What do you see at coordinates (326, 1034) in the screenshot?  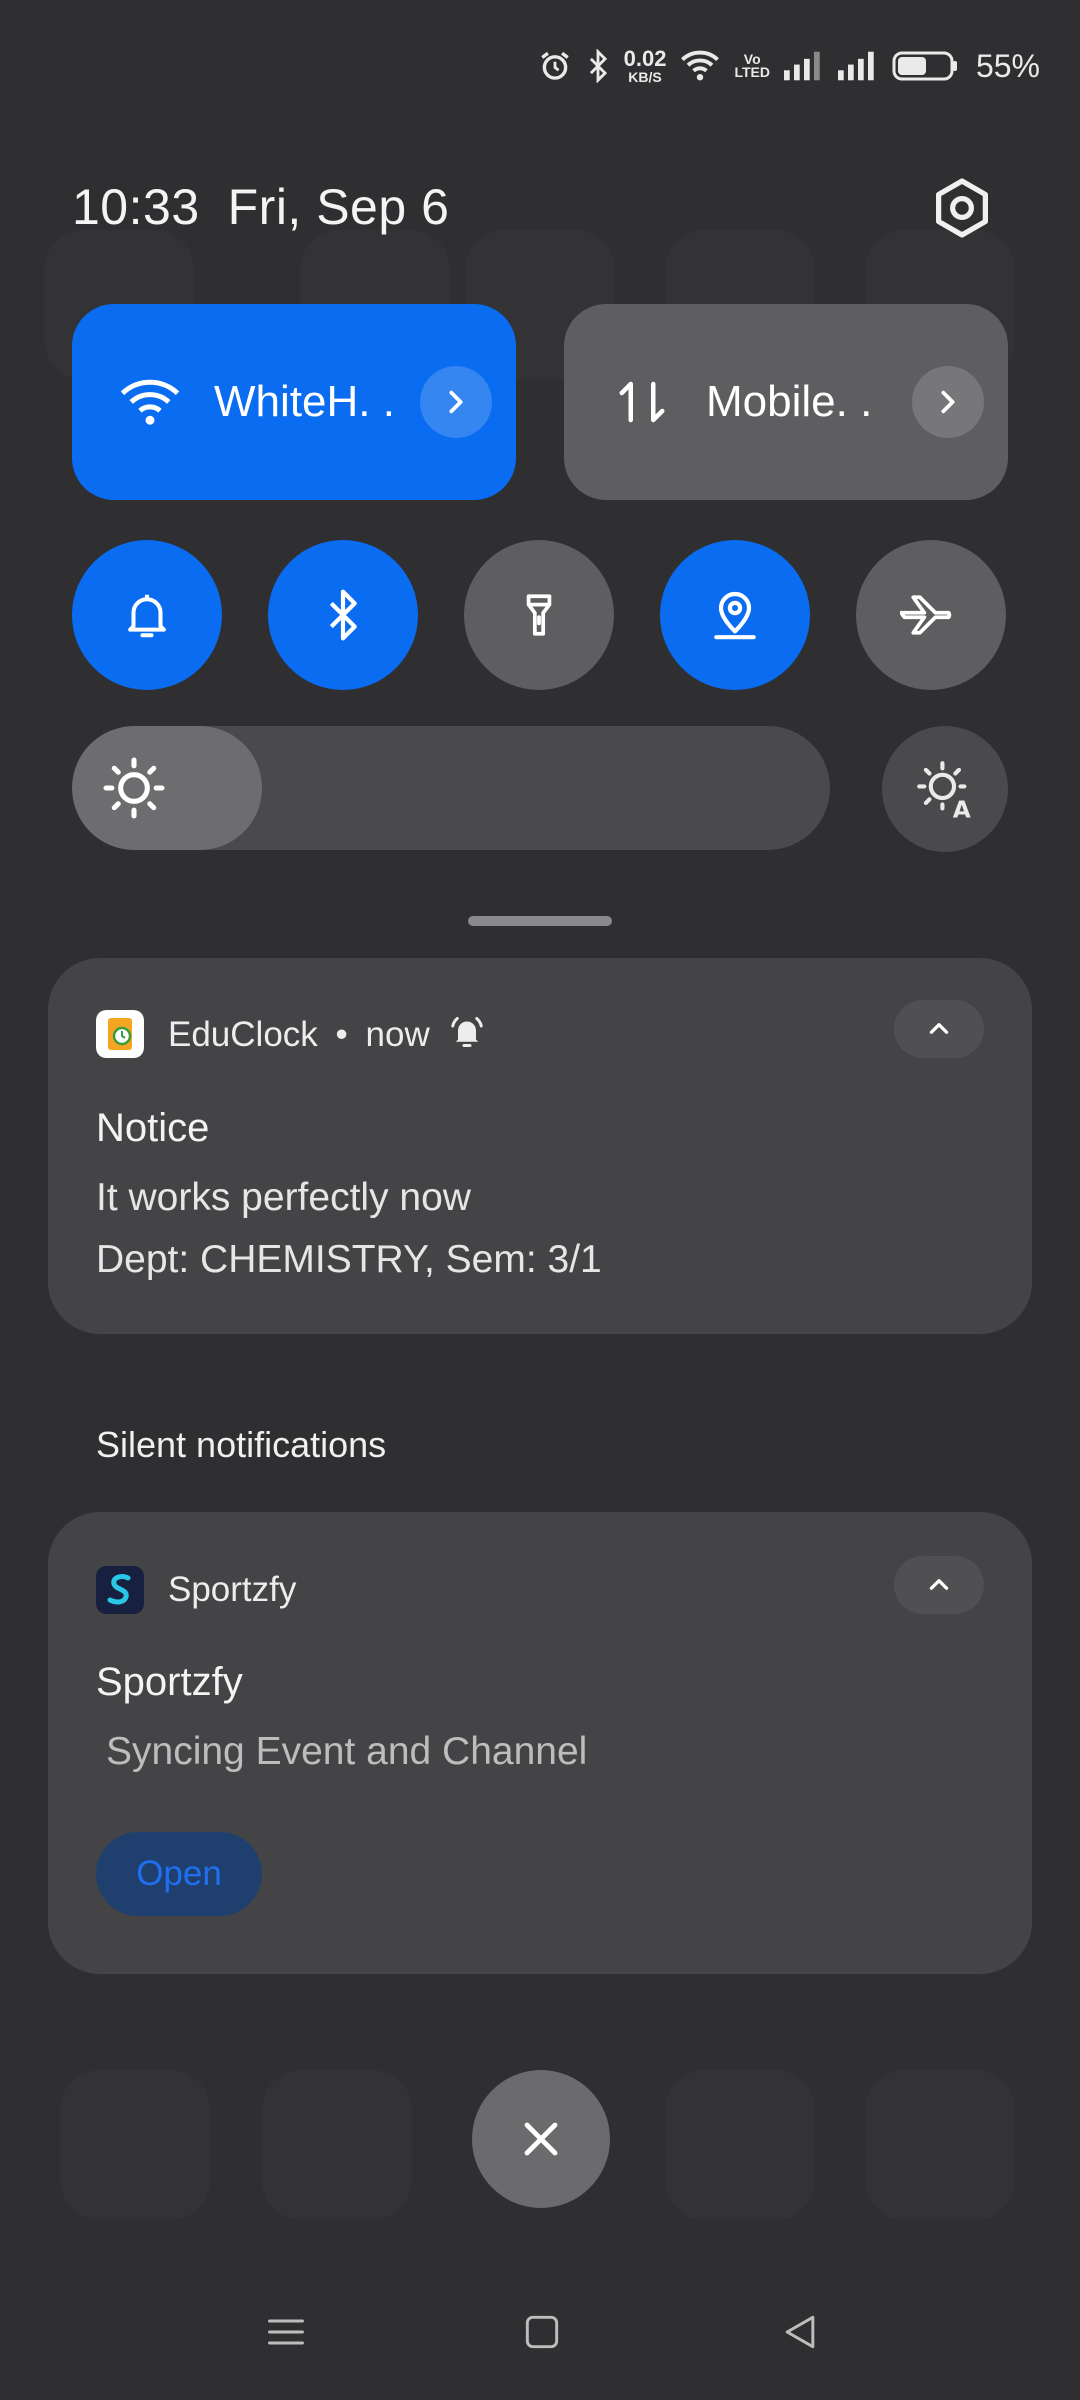 I see `notification-header: EduClock • now` at bounding box center [326, 1034].